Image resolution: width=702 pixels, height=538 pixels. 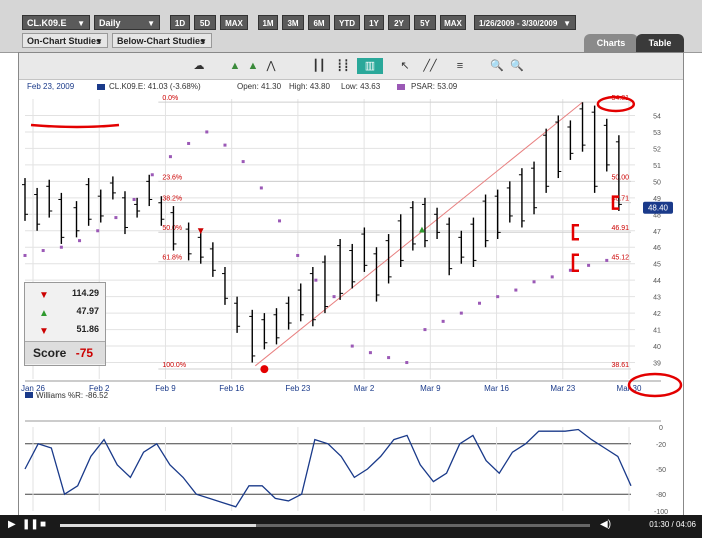 I want to click on mountain-chart-alt-icon: ▲, so click(x=253, y=66).